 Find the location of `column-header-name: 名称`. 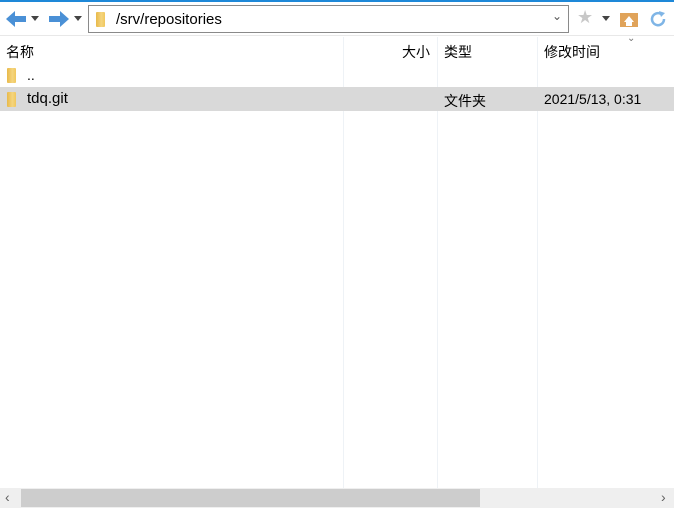

column-header-name: 名称 is located at coordinates (20, 52).